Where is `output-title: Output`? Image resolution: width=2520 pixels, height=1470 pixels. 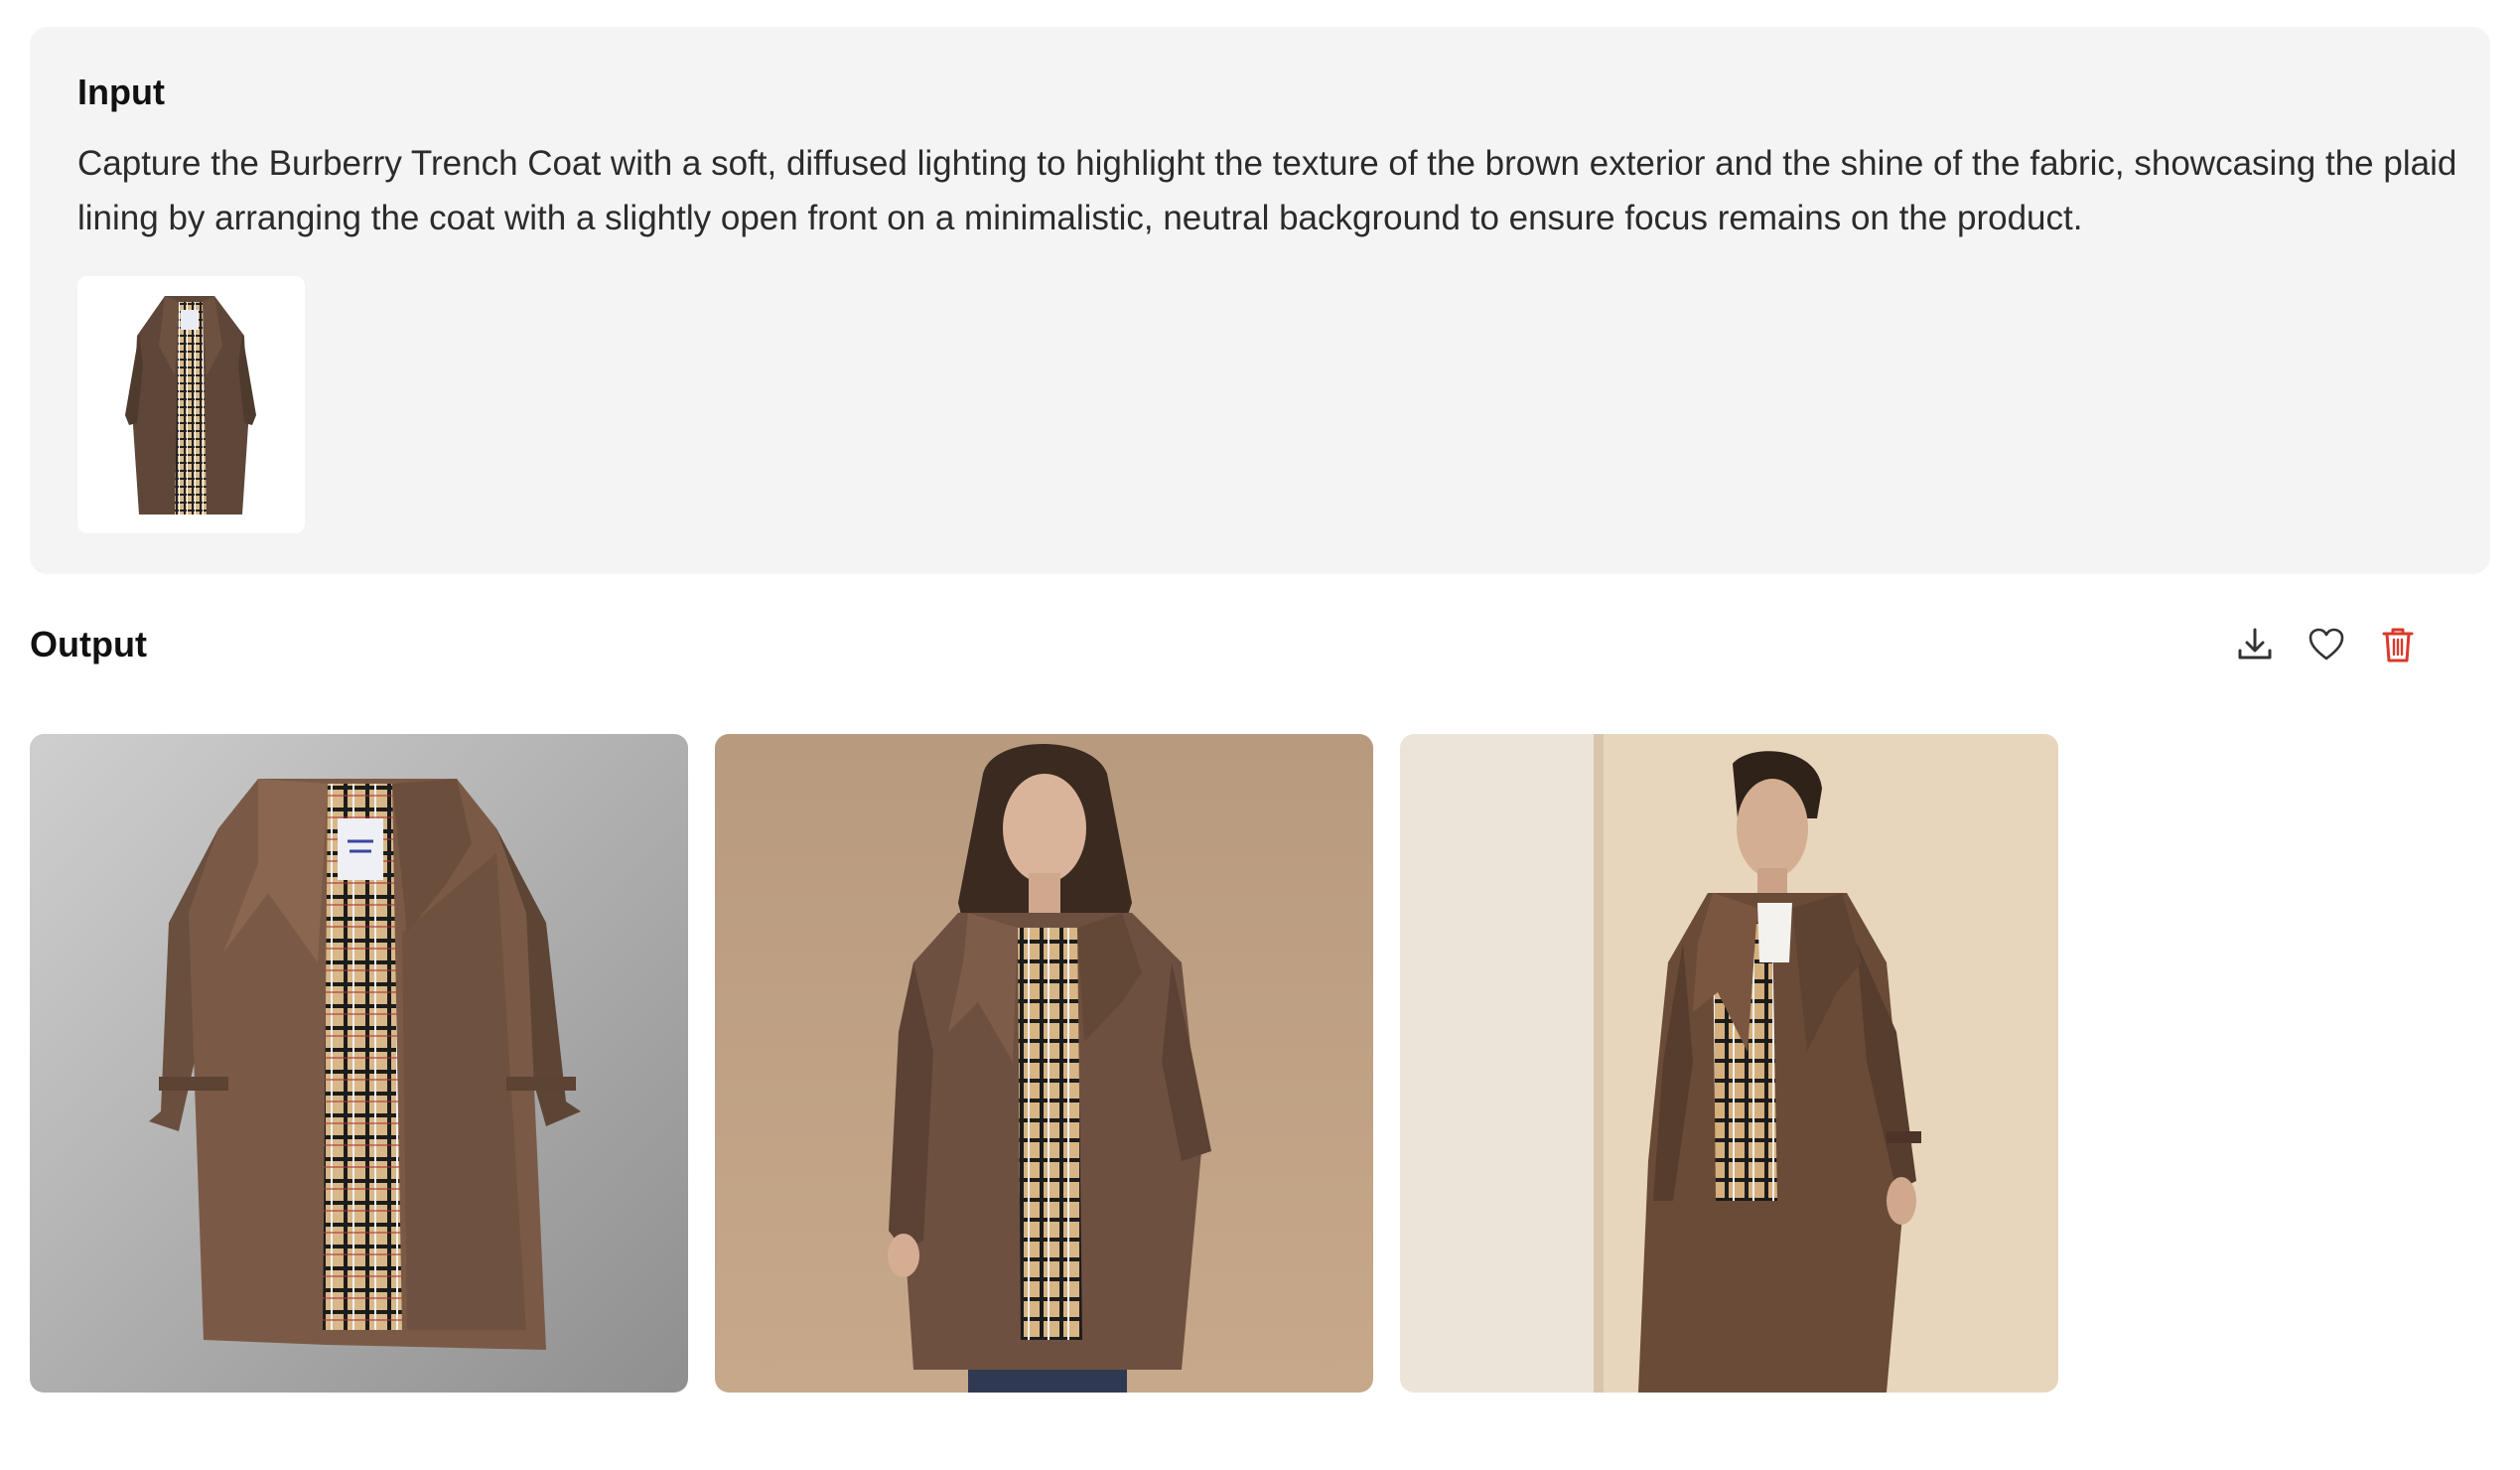 output-title: Output is located at coordinates (88, 644).